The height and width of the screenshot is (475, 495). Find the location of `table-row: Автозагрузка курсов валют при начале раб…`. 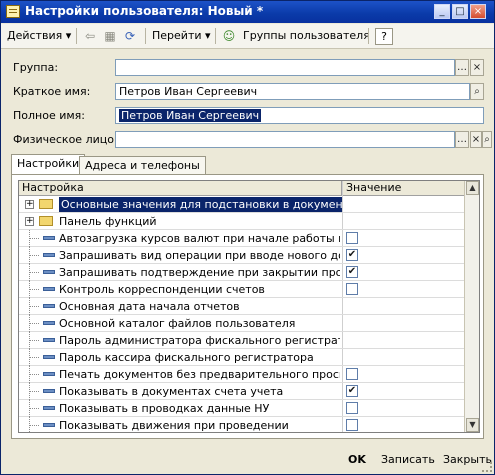

table-row: Автозагрузка курсов валют при начале раб… is located at coordinates (241, 238).